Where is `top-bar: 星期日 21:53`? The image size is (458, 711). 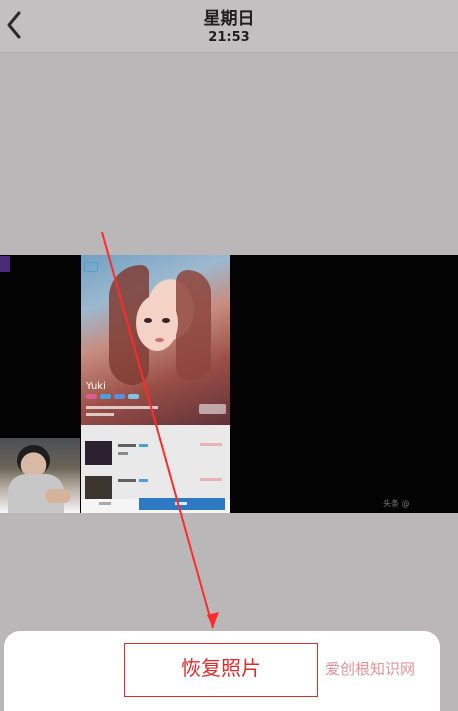
top-bar: 星期日 21:53 is located at coordinates (229, 26).